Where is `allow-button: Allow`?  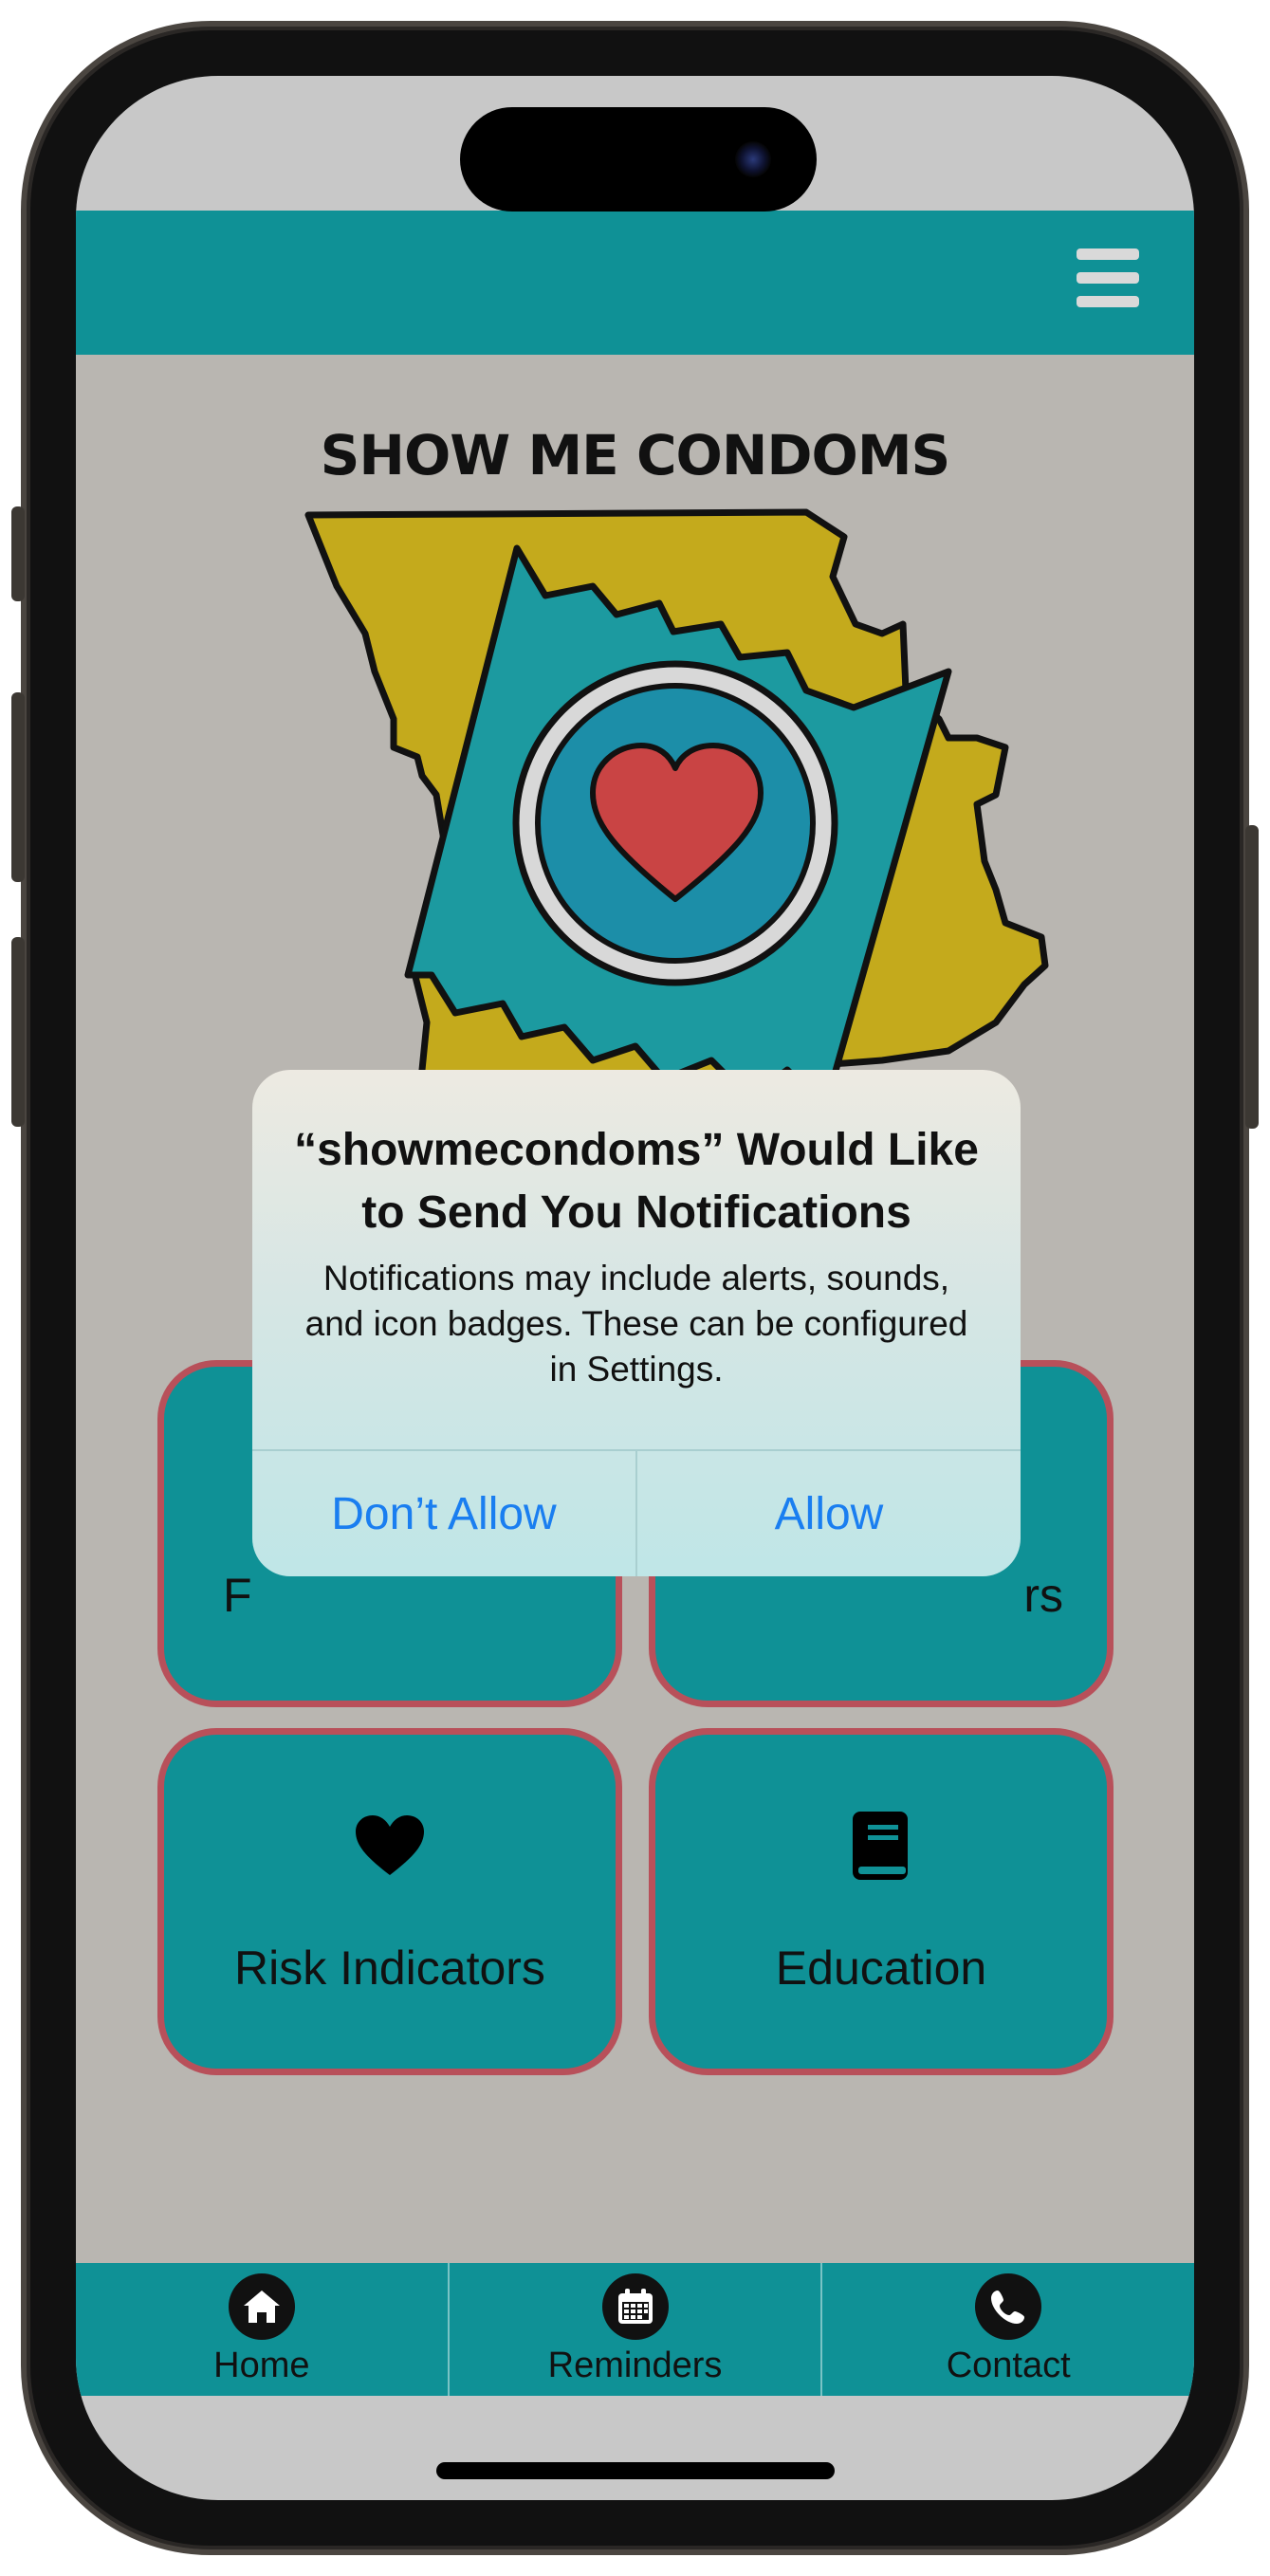 allow-button: Allow is located at coordinates (829, 1513).